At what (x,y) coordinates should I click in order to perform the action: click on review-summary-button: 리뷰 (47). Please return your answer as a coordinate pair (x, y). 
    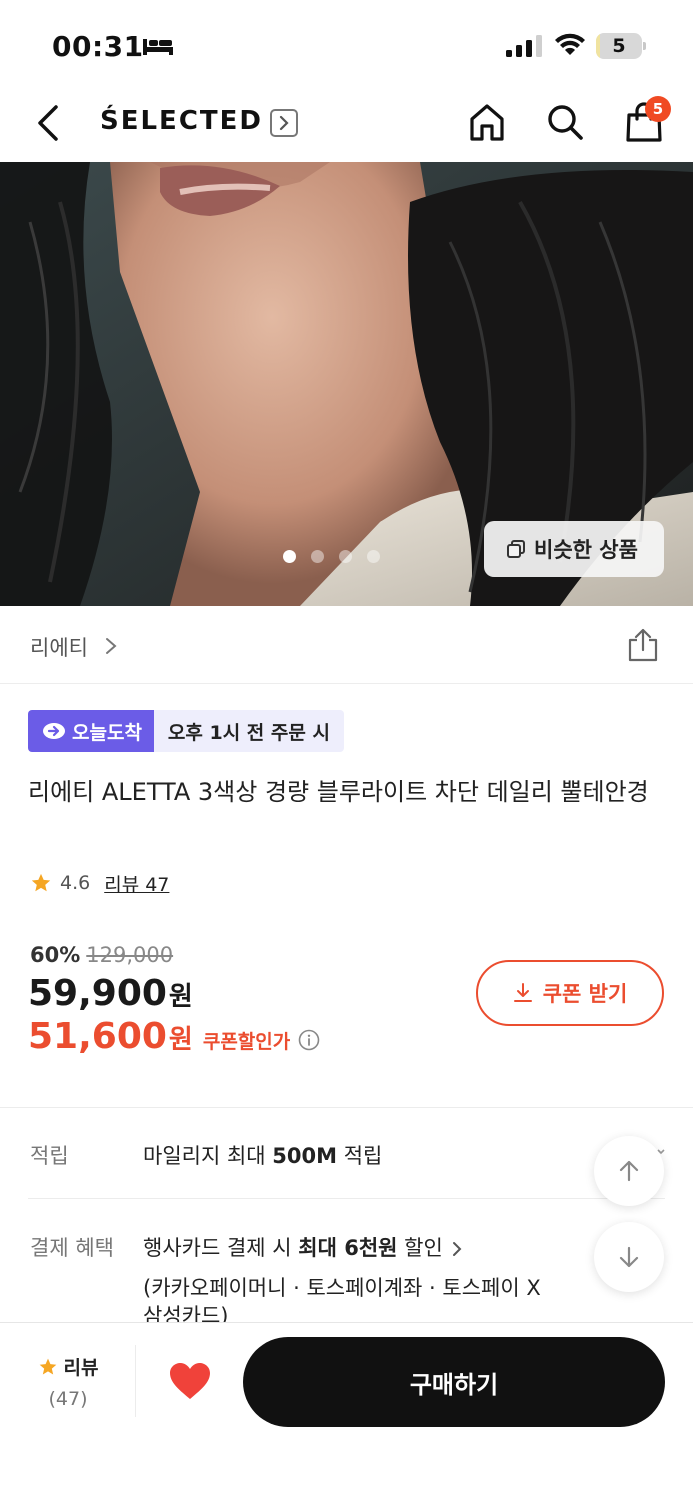
    Looking at the image, I should click on (68, 1388).